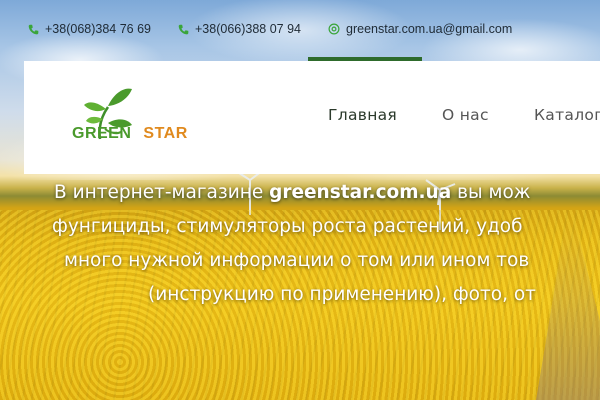 This screenshot has height=400, width=600. Describe the element at coordinates (429, 29) in the screenshot. I see `email-address: greenstar.com.ua@gmail.com` at that location.